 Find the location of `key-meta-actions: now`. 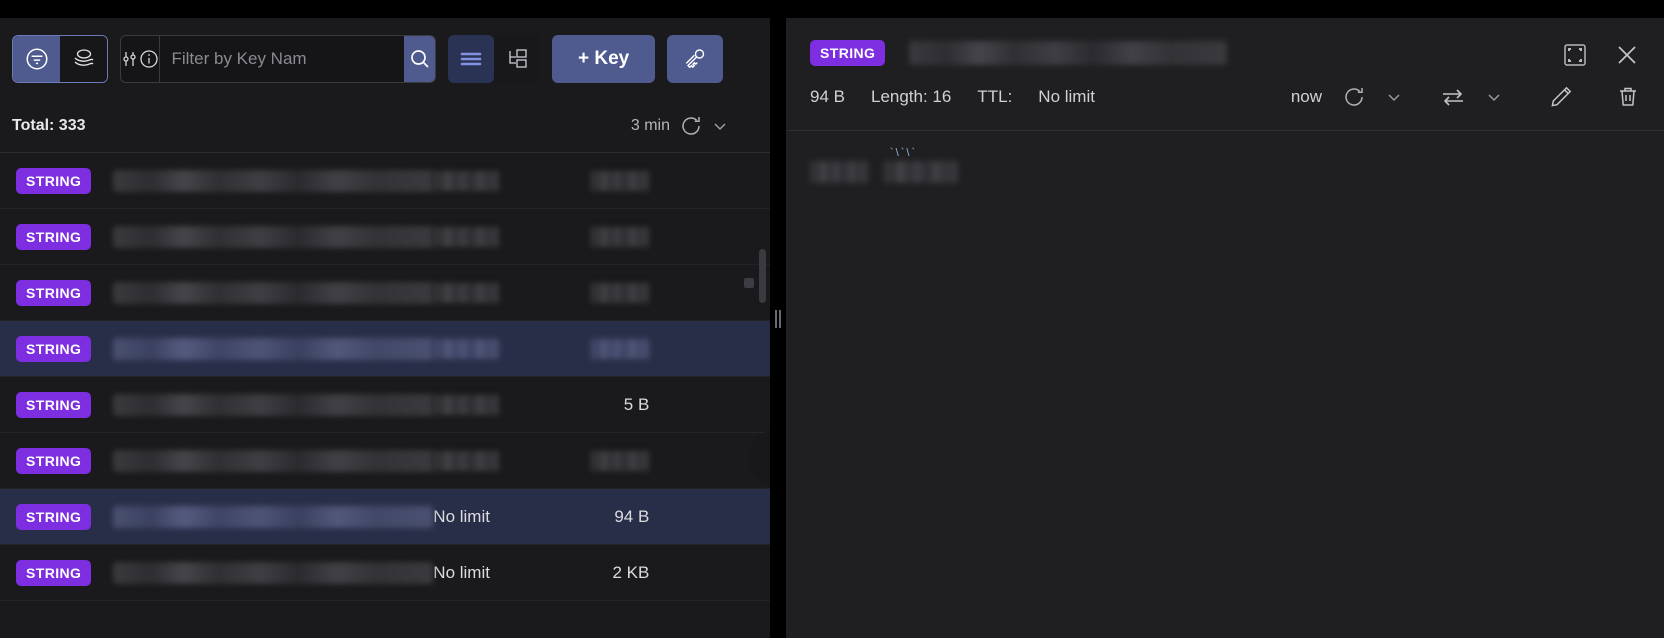

key-meta-actions: now is located at coordinates (1465, 97).